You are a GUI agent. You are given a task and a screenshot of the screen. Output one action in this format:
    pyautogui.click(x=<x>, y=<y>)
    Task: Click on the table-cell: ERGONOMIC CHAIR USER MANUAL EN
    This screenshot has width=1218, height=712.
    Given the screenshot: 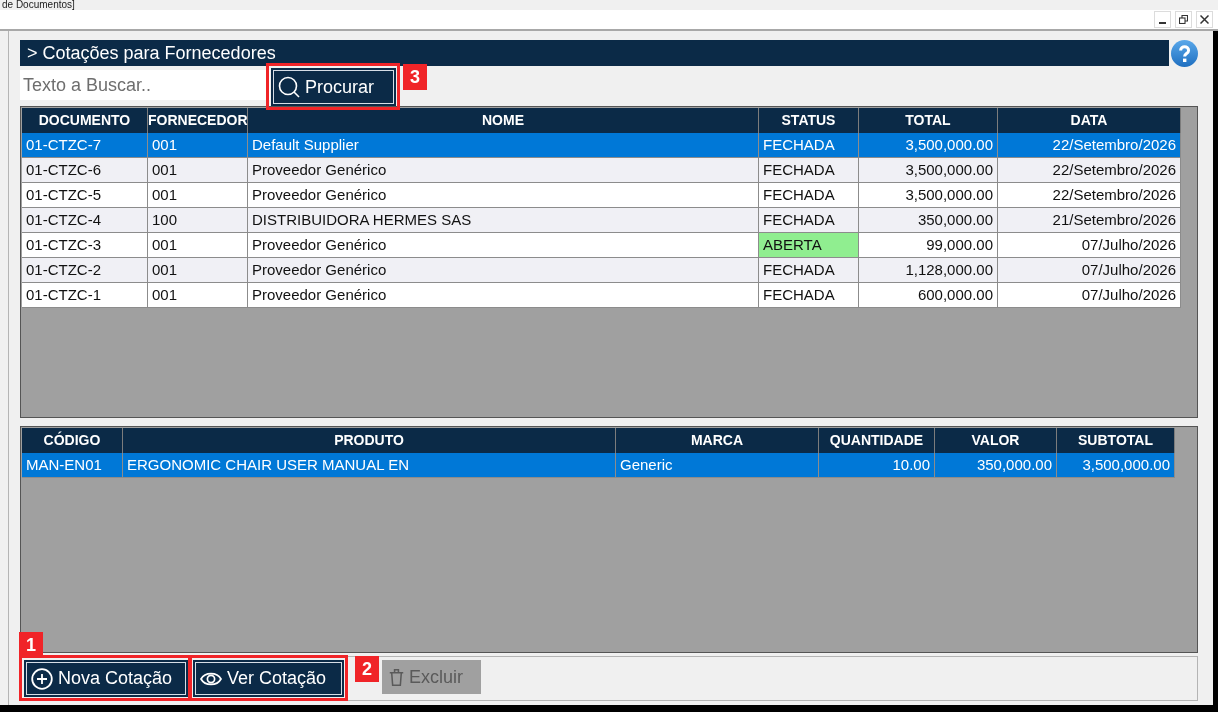 What is the action you would take?
    pyautogui.click(x=369, y=465)
    